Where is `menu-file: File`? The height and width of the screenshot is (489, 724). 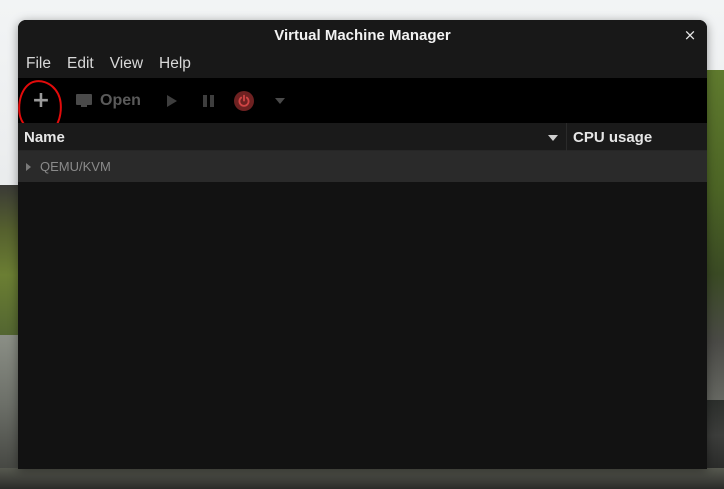
menu-file: File is located at coordinates (38, 64).